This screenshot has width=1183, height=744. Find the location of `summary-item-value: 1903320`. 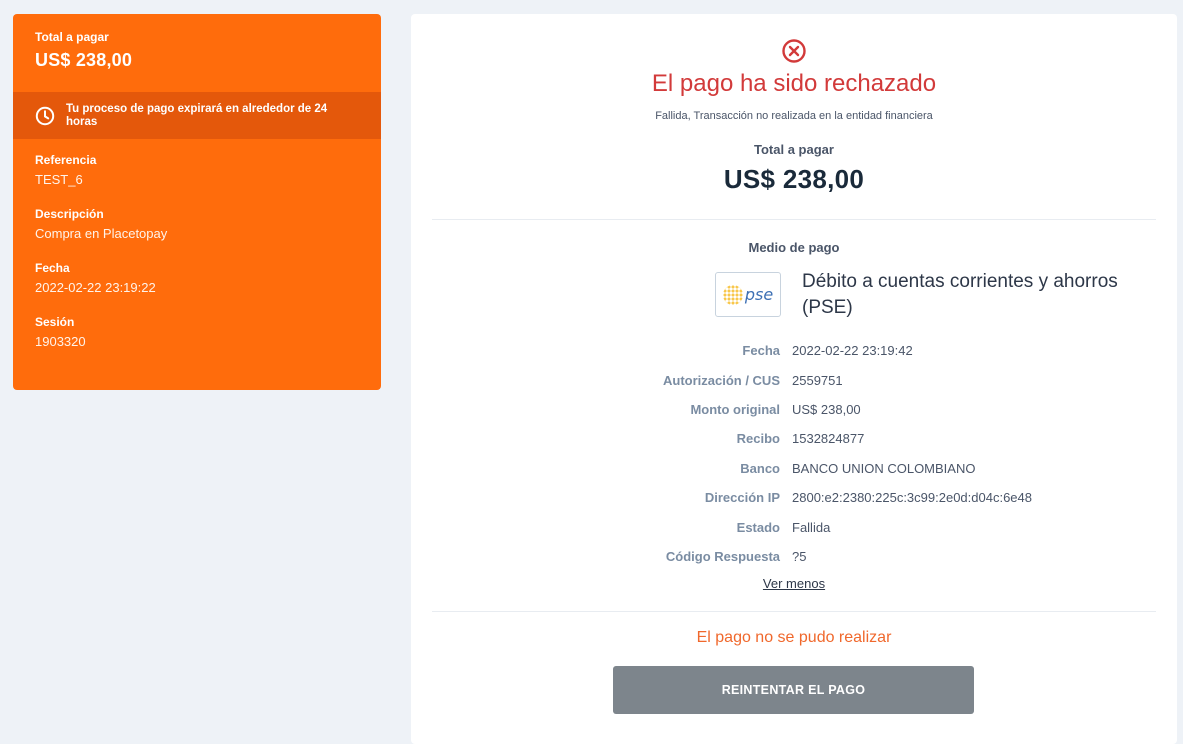

summary-item-value: 1903320 is located at coordinates (60, 341).